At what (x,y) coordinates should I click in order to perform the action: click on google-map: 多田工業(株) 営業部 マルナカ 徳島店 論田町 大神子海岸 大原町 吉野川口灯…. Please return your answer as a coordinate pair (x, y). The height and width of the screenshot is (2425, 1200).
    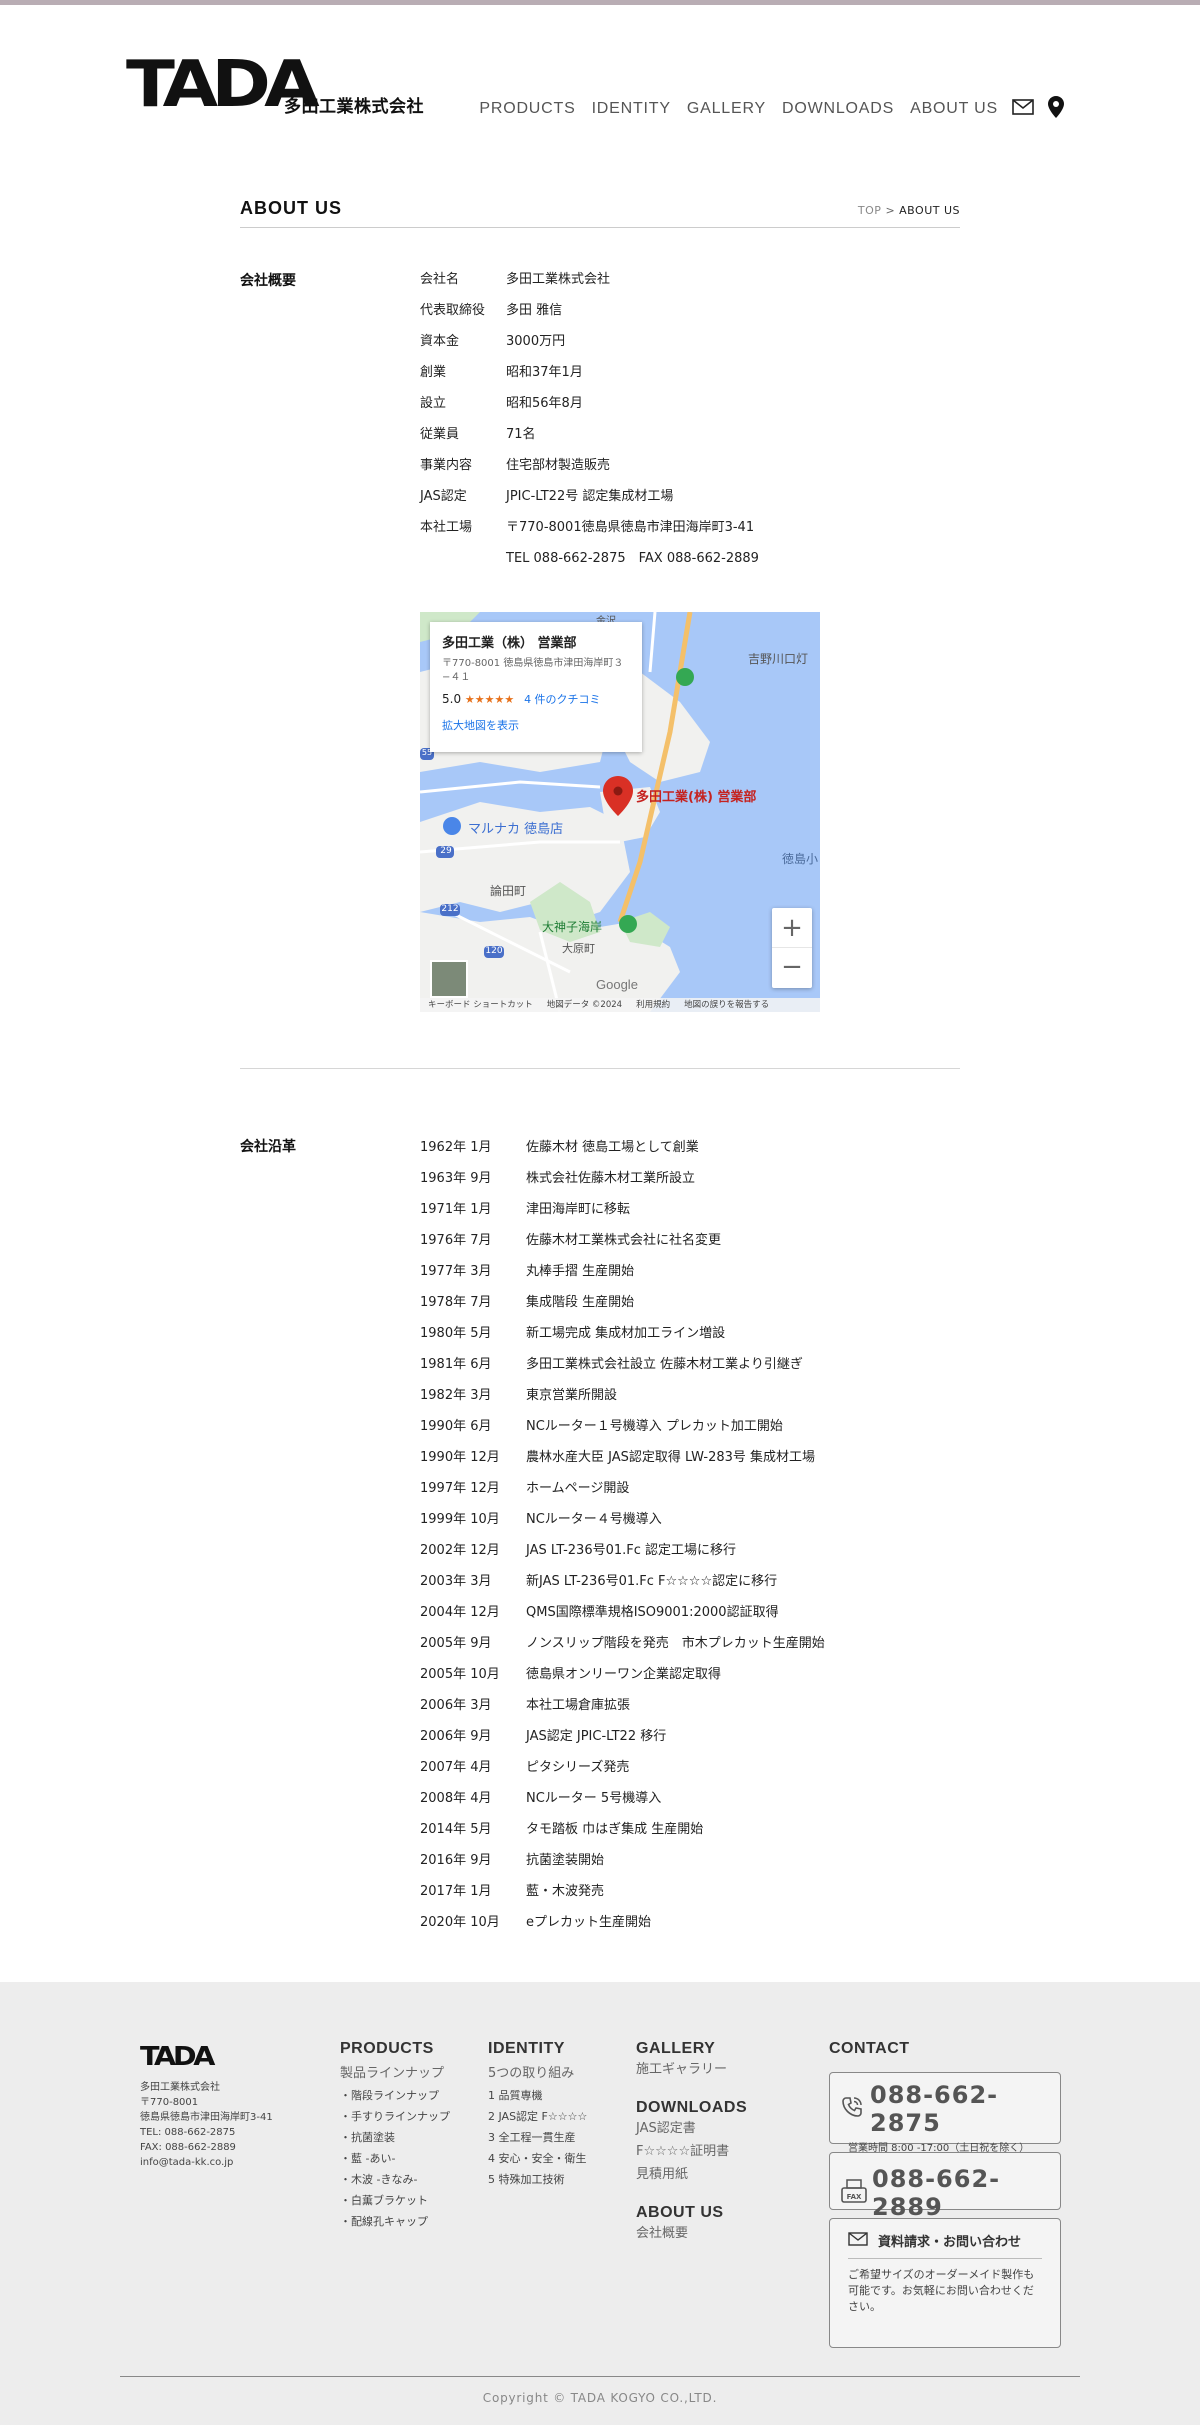
    Looking at the image, I should click on (620, 812).